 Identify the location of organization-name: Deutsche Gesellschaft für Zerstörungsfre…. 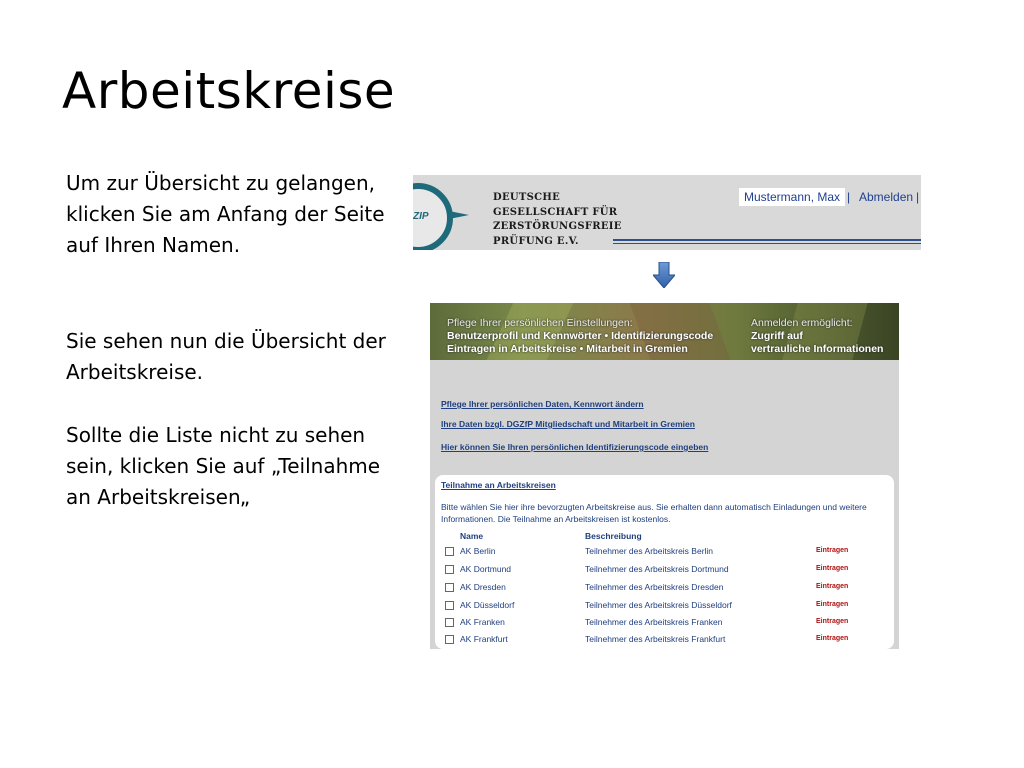
(557, 220).